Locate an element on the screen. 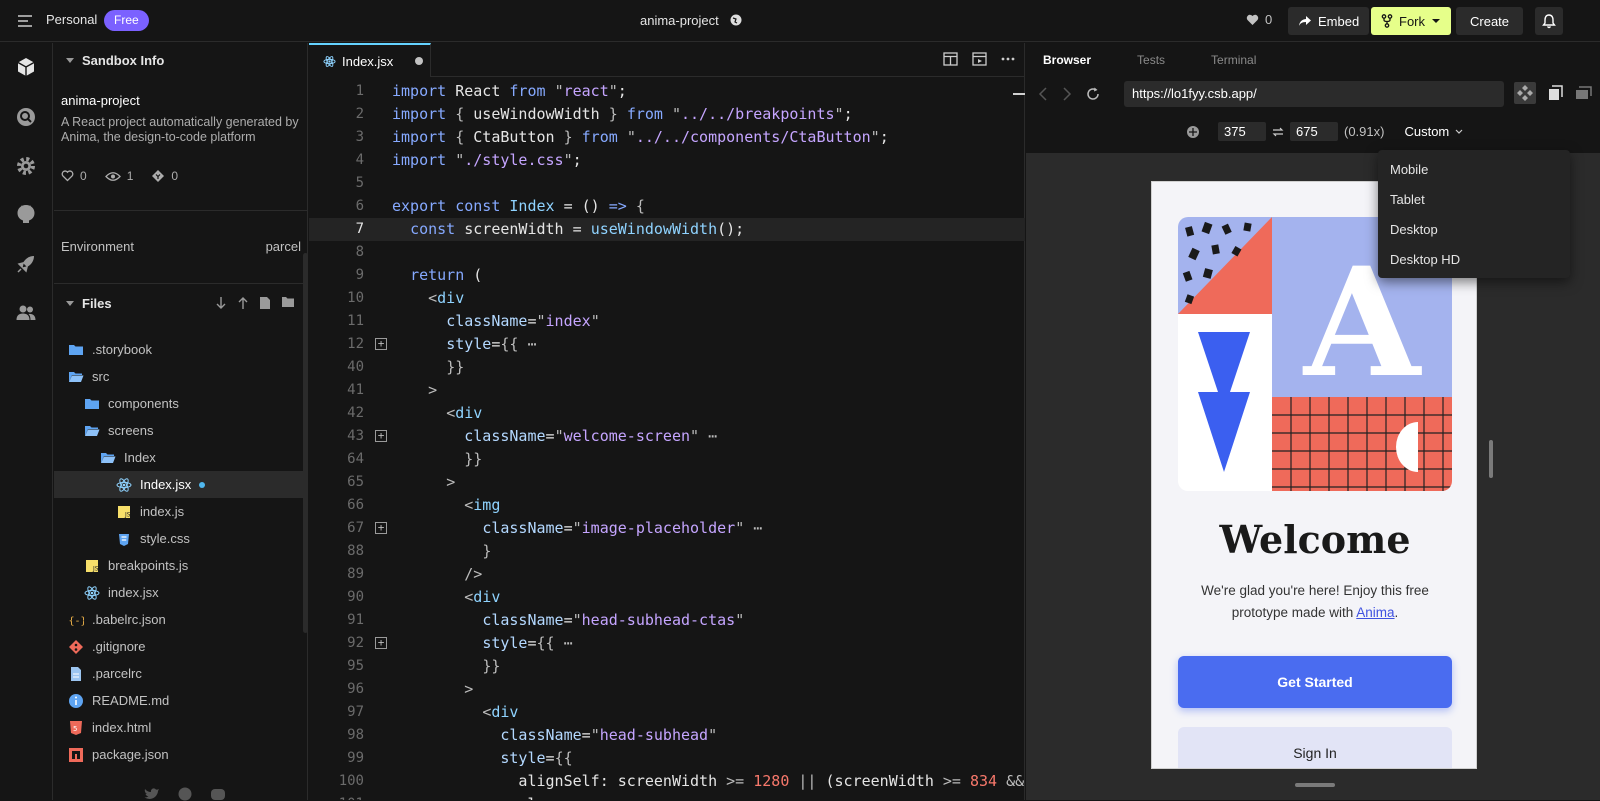  file-item: .storybook is located at coordinates (181, 349).